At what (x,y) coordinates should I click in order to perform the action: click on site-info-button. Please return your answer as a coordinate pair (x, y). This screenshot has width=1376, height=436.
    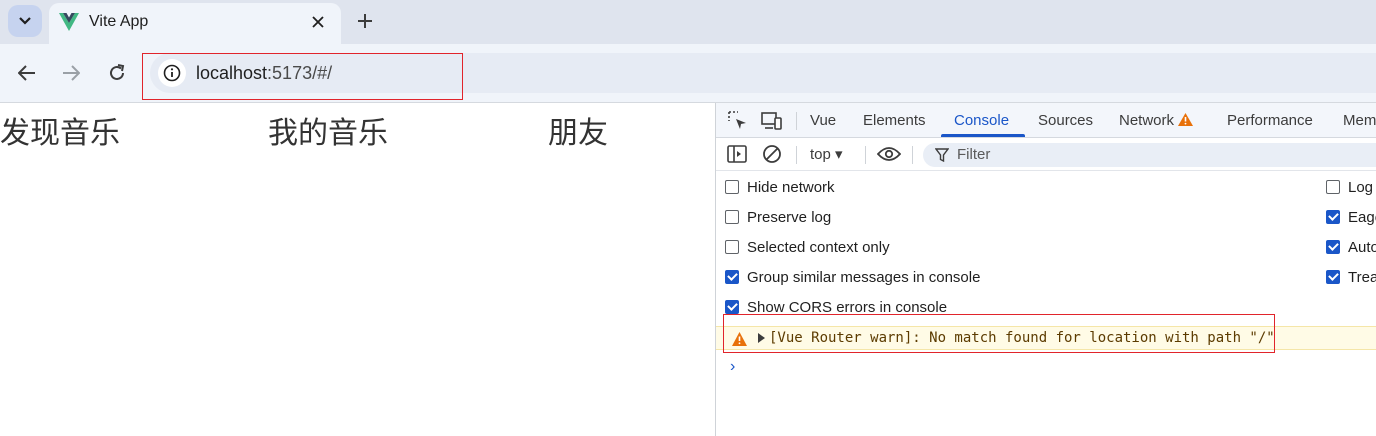
    Looking at the image, I should click on (172, 73).